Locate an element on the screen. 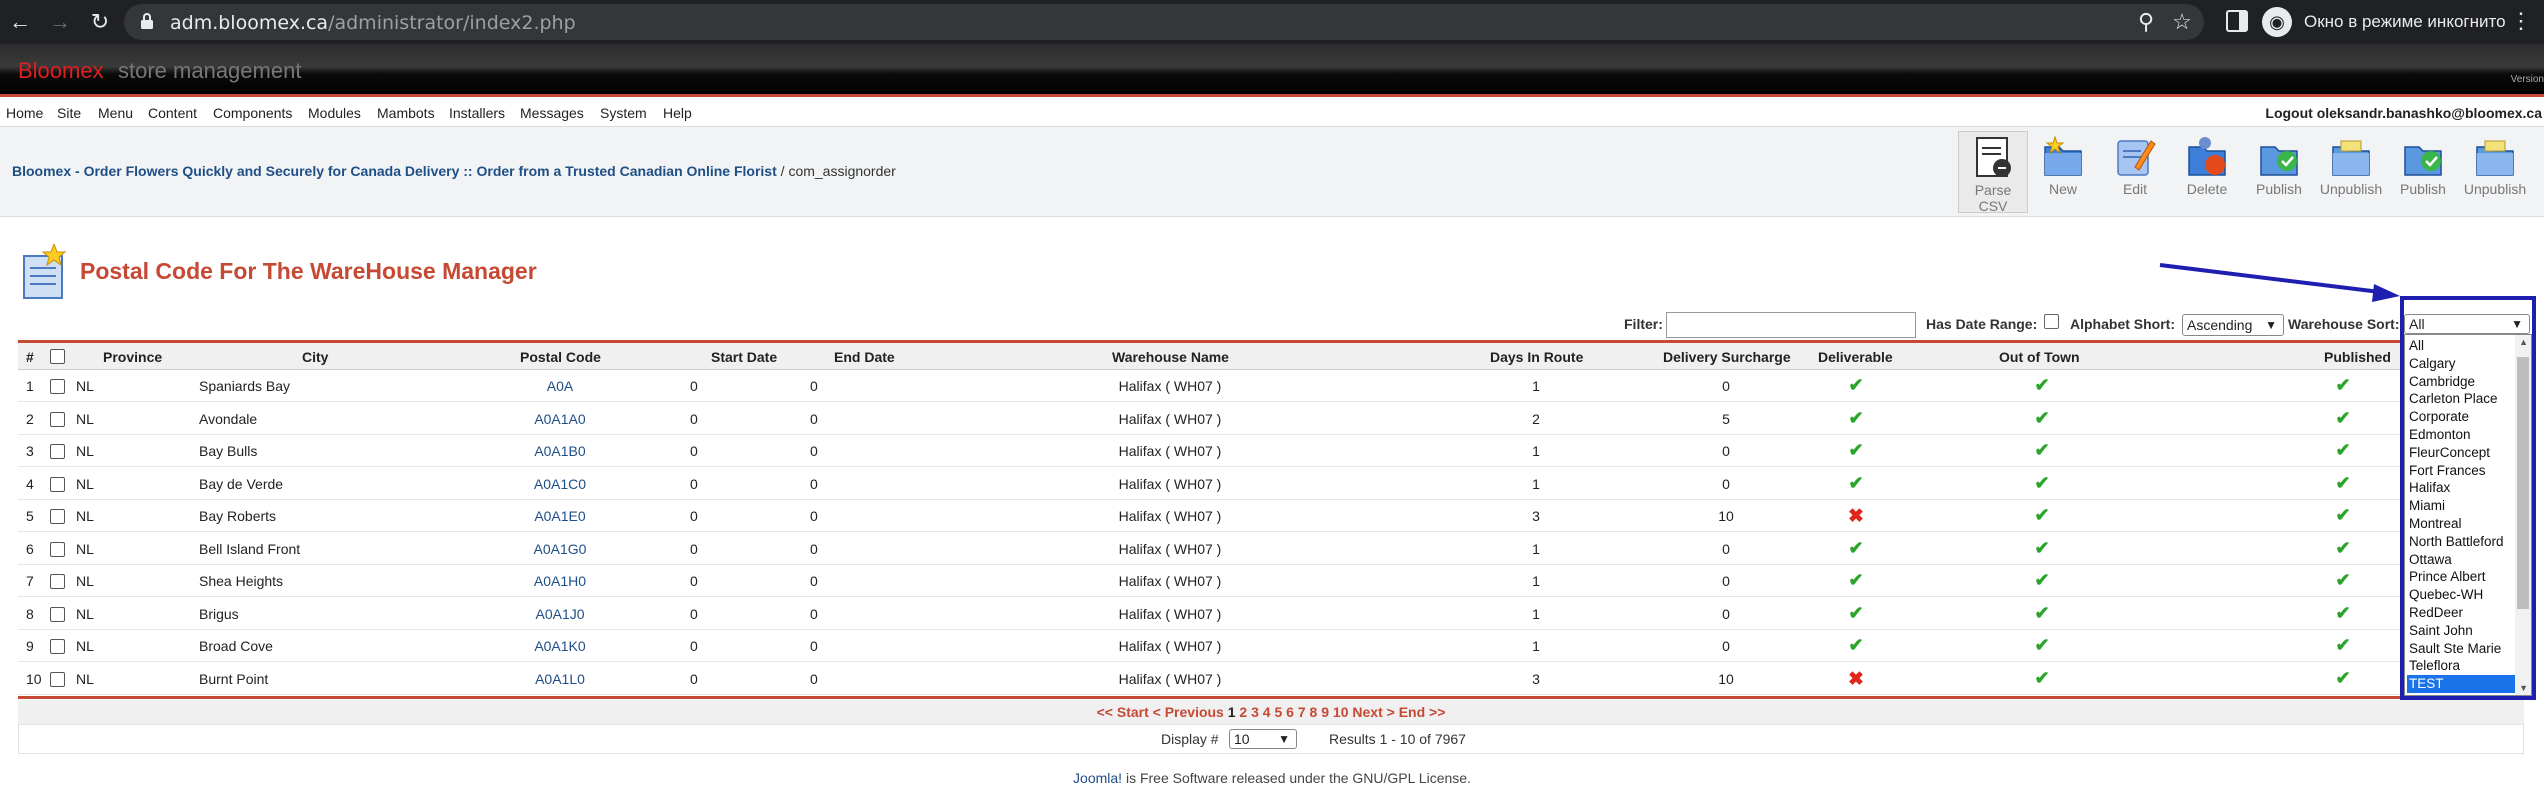 The image size is (2544, 796). back-icon: ← is located at coordinates (20, 22).